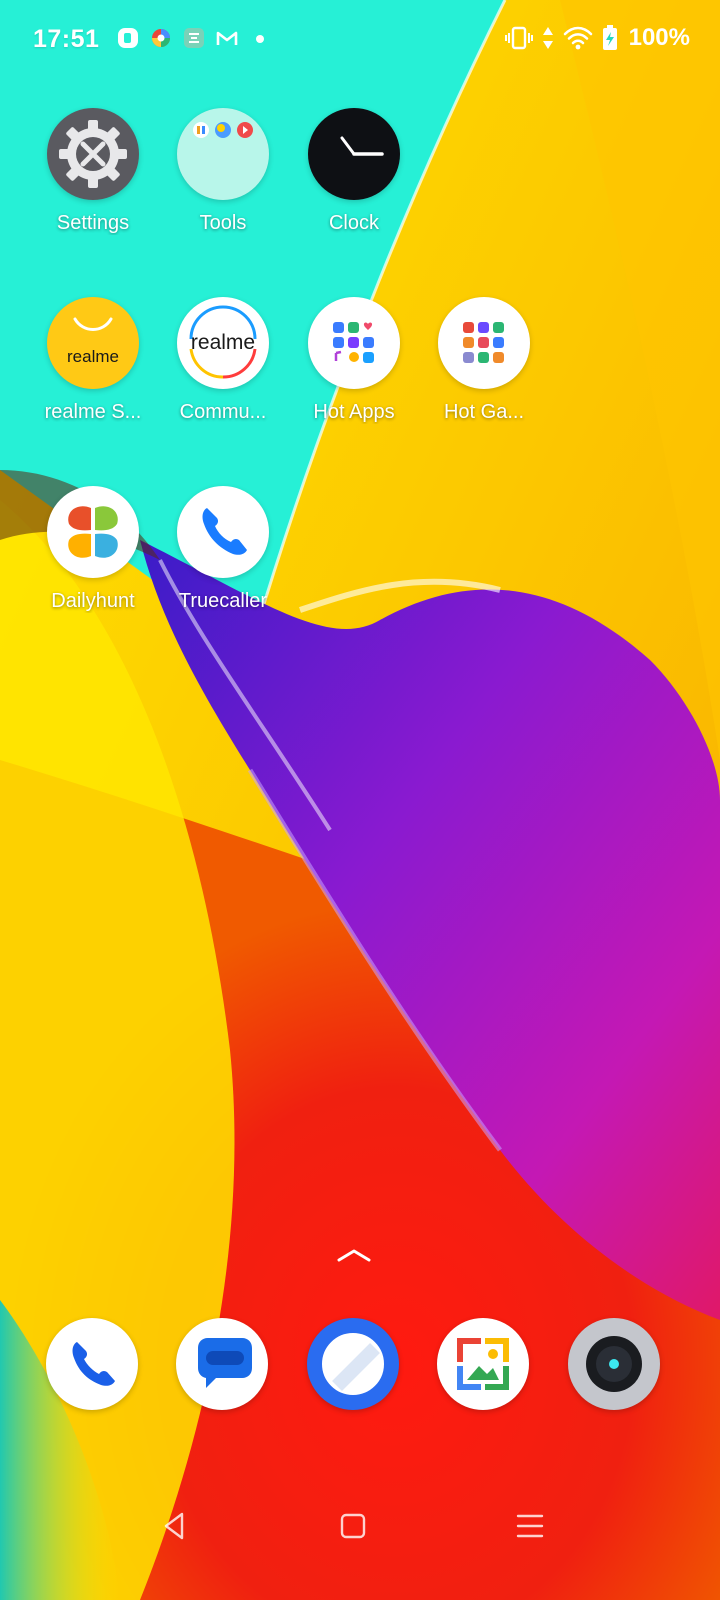 Image resolution: width=720 pixels, height=1600 pixels. Describe the element at coordinates (93, 343) in the screenshot. I see `realme-store-icon: realme` at that location.